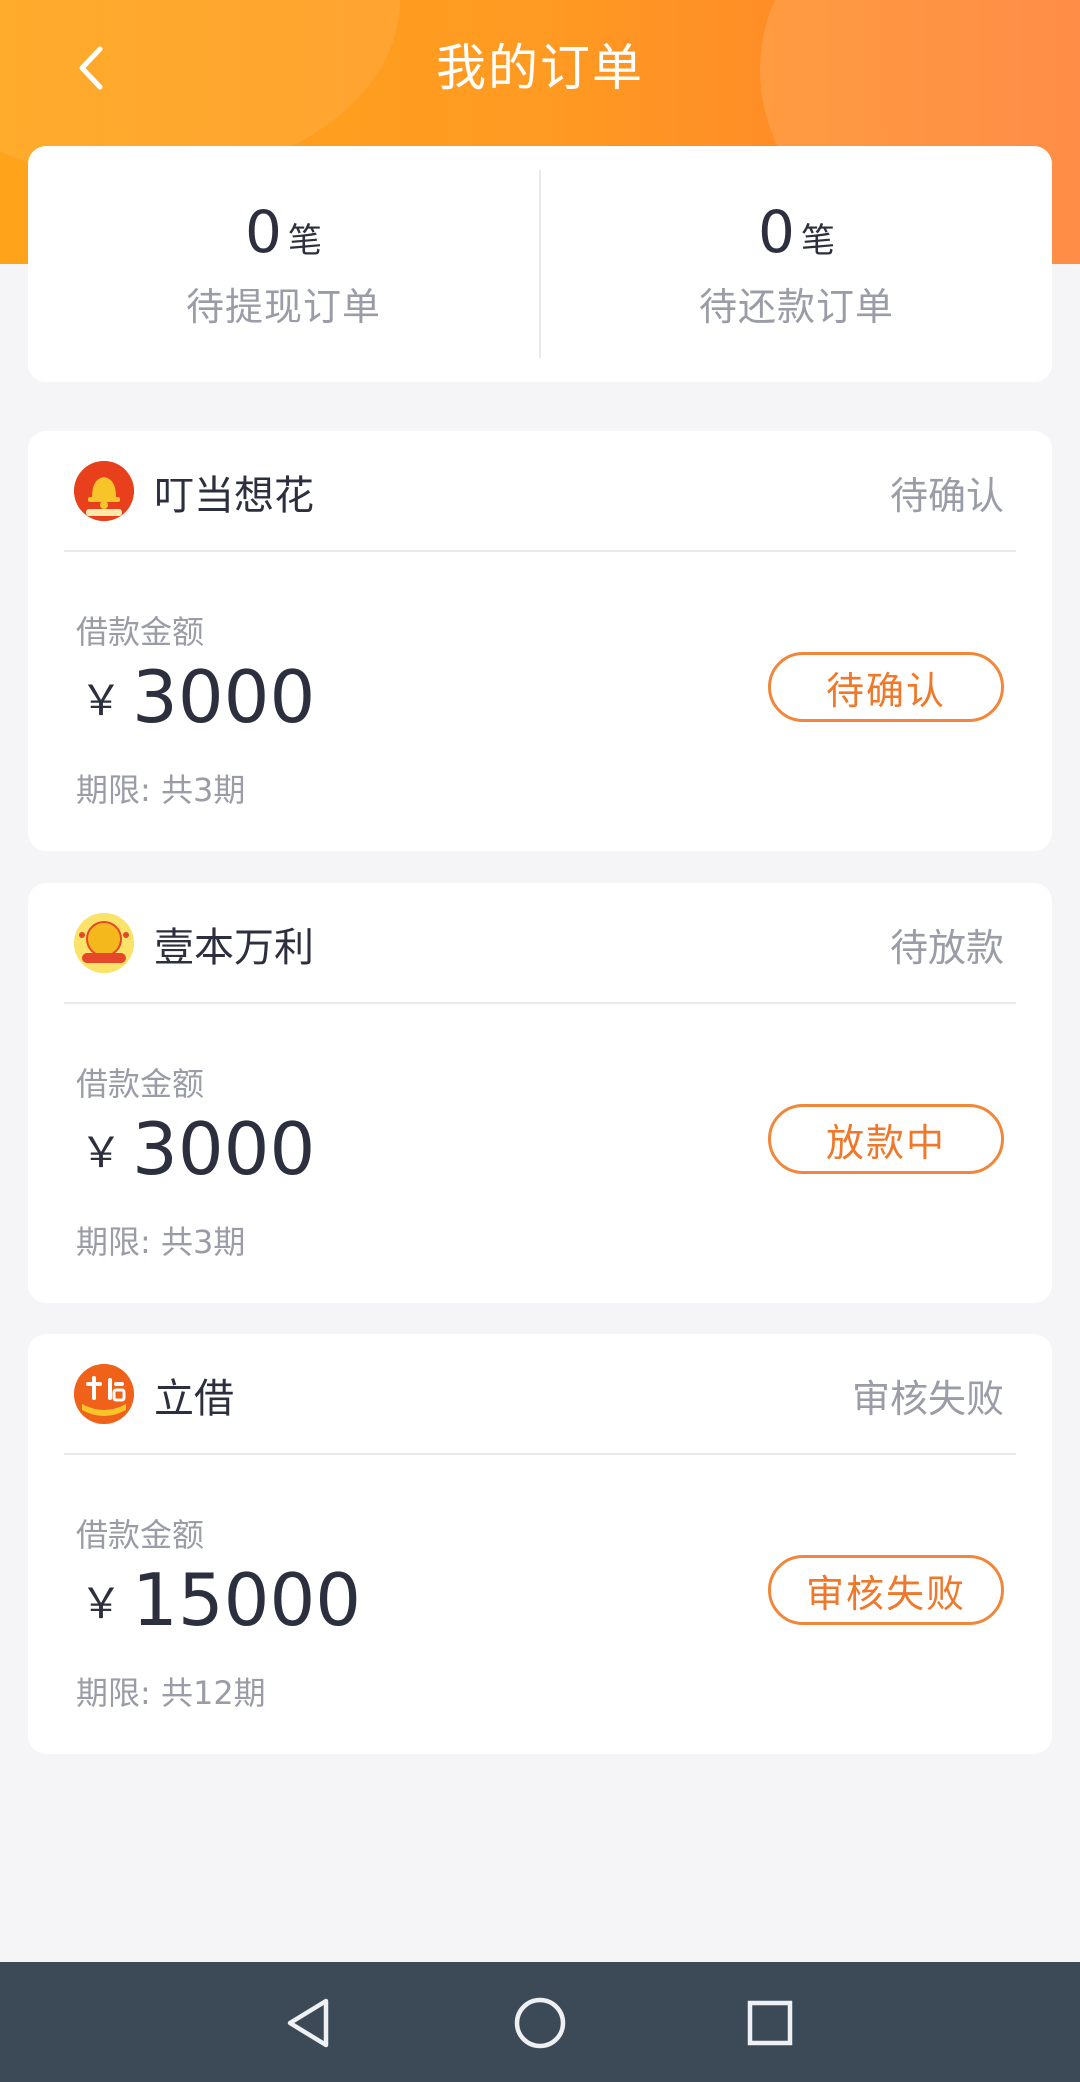  What do you see at coordinates (946, 948) in the screenshot?
I see `order-status-text: 待放款` at bounding box center [946, 948].